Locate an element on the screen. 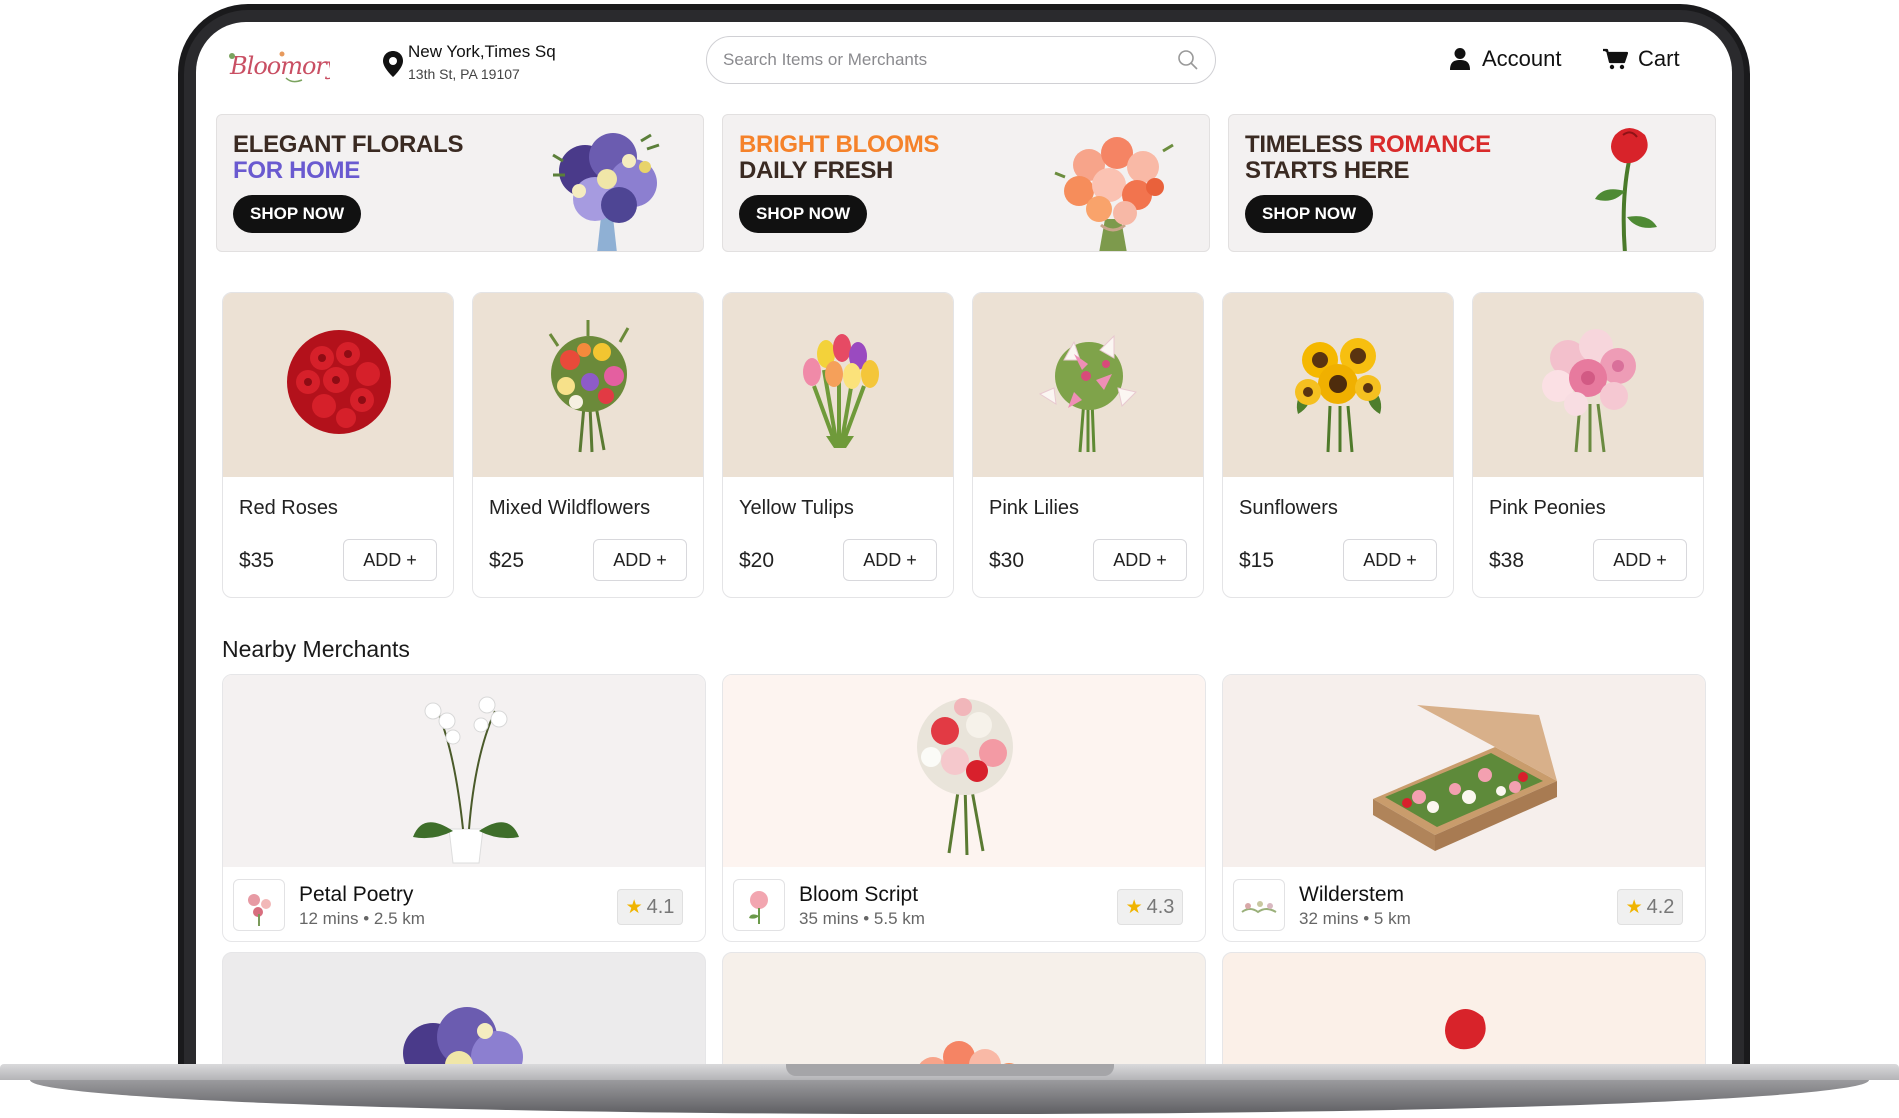 The height and width of the screenshot is (1118, 1899). single-rose-image is located at coordinates (1626, 189).